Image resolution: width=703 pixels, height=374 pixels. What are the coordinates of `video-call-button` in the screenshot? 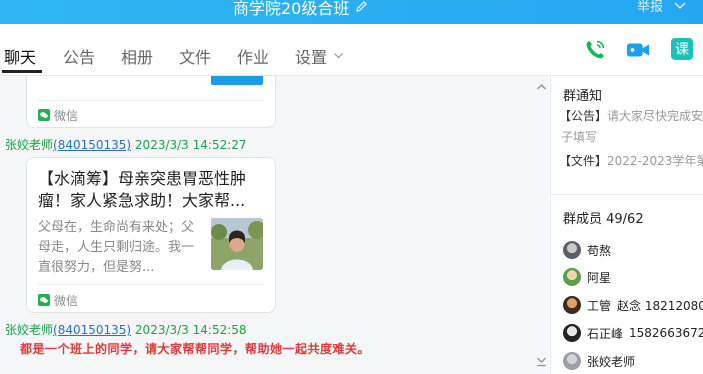 It's located at (638, 50).